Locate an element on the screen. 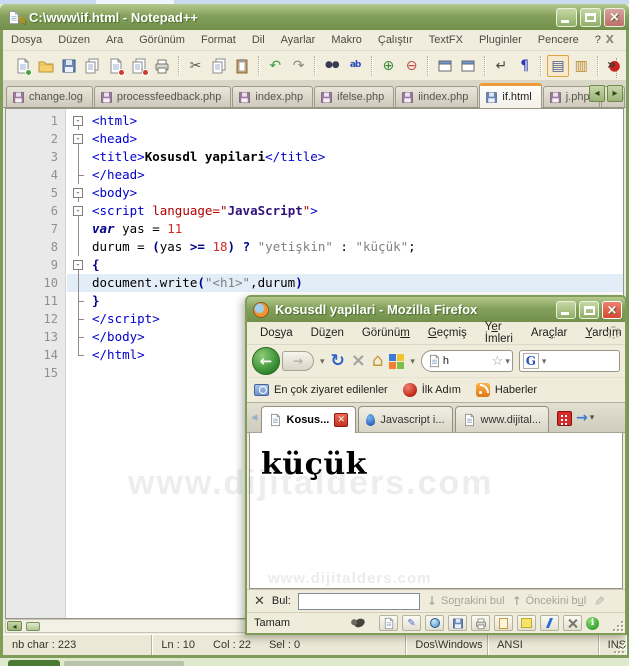  tabs-scroll-left-icon: ◂ is located at coordinates (254, 417).